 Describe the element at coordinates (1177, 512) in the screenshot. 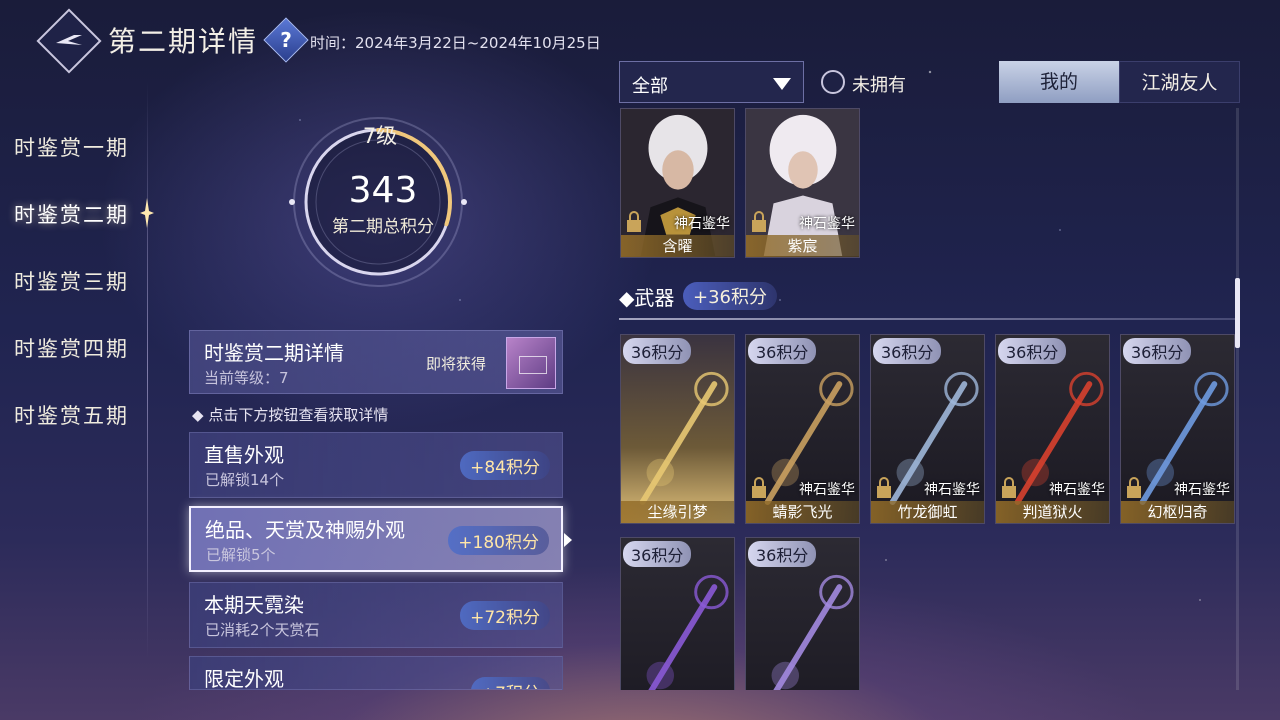

I see `card-name: 幻枢归奇` at that location.